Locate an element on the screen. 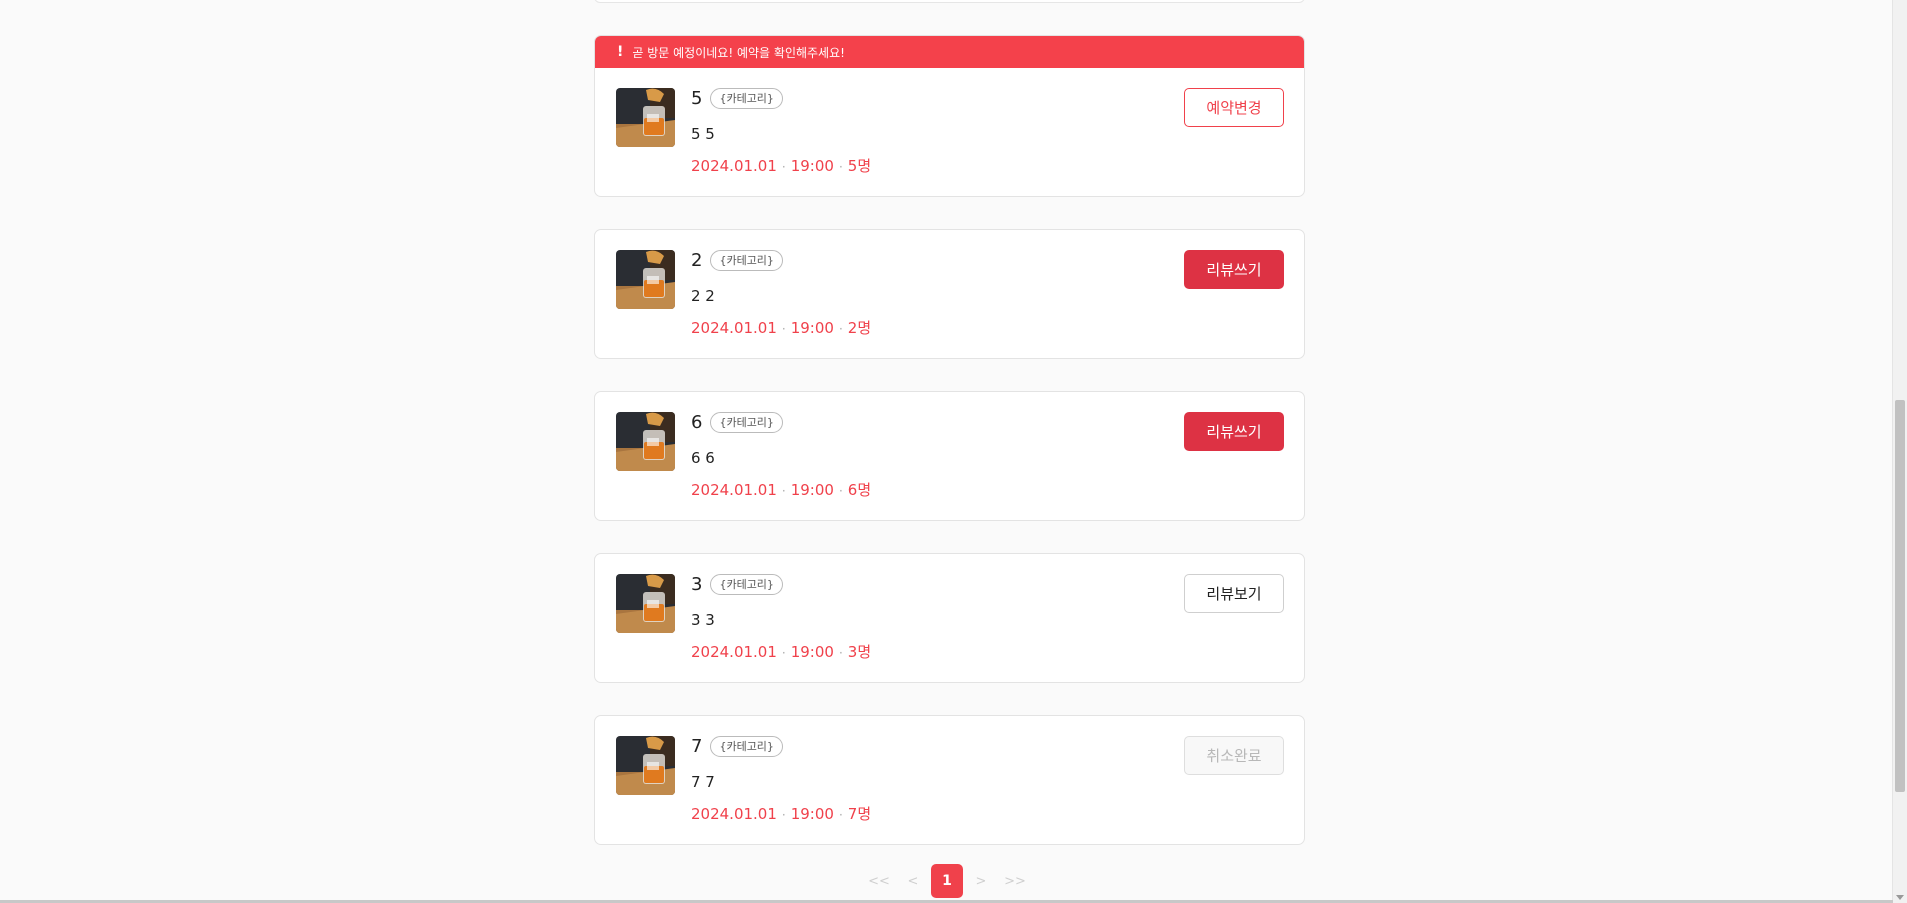 The width and height of the screenshot is (1907, 903). restaurant-description: 7 7 is located at coordinates (703, 782).